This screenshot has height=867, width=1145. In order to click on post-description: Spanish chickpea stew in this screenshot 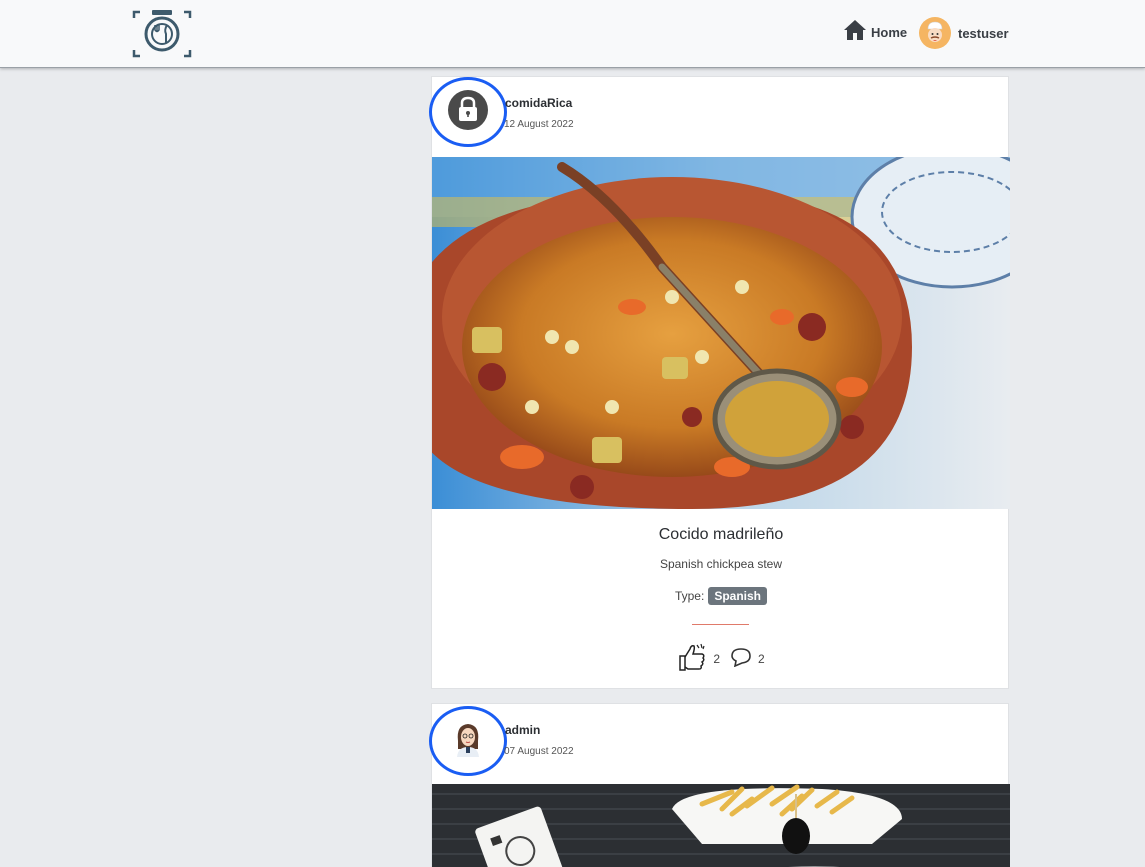, I will do `click(721, 564)`.